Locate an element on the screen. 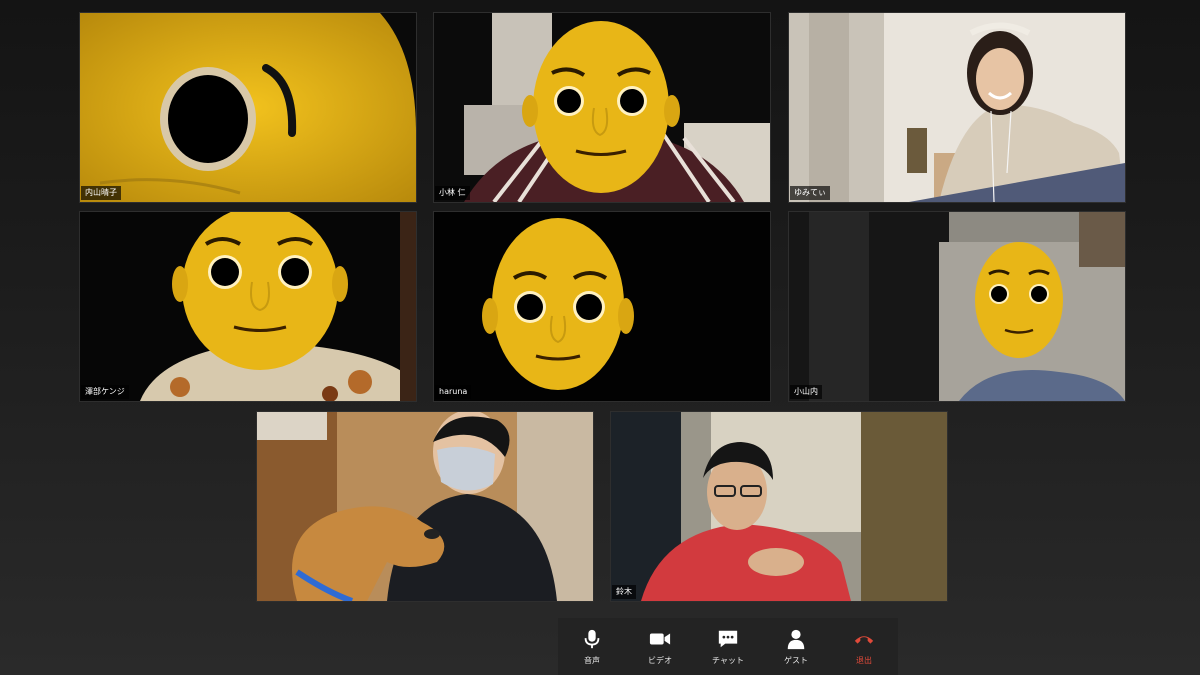 Image resolution: width=1200 pixels, height=675 pixels. video-tile-sawabe: 澤部ケンジ is located at coordinates (248, 306).